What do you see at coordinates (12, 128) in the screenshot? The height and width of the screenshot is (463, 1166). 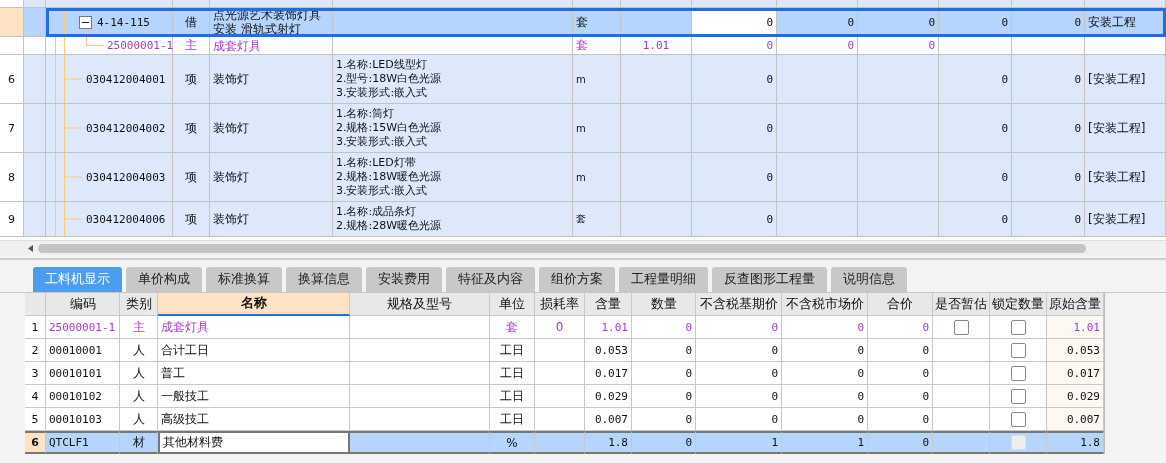 I see `row-number: 7` at bounding box center [12, 128].